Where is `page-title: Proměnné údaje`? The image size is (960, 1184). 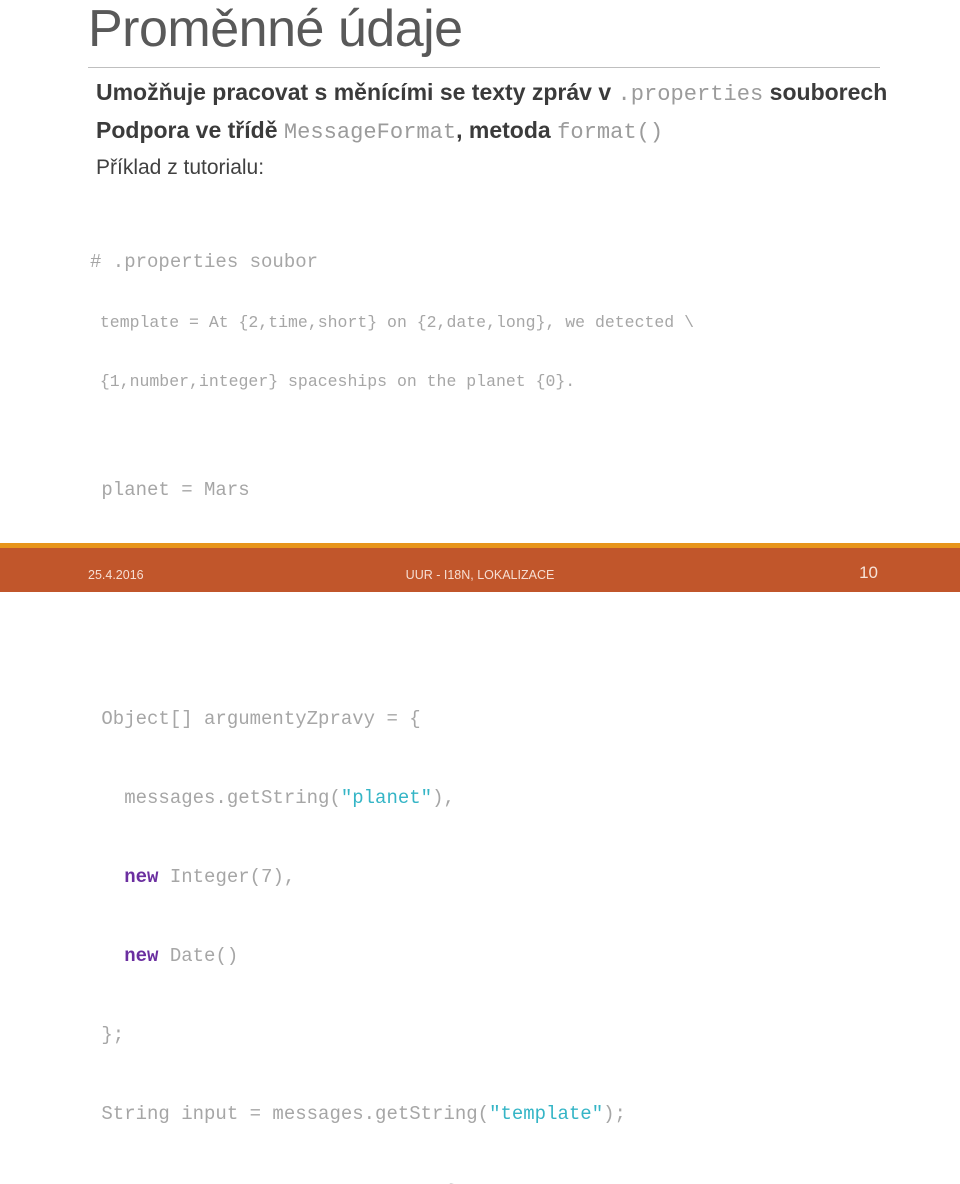 page-title: Proměnné údaje is located at coordinates (275, 29).